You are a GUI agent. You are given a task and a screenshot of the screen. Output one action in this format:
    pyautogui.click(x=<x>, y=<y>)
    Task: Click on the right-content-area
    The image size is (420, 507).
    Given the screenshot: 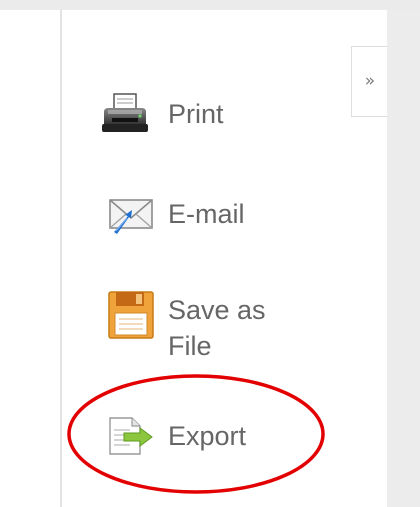 What is the action you would take?
    pyautogui.click(x=403, y=258)
    